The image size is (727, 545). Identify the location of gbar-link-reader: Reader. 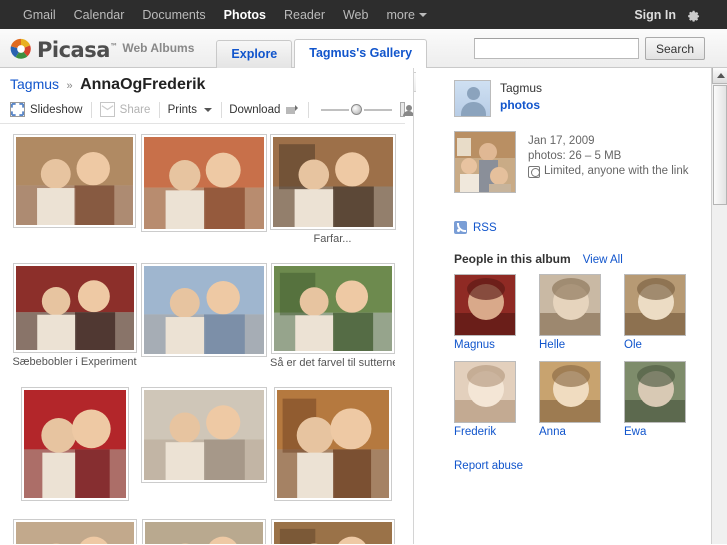
(304, 15).